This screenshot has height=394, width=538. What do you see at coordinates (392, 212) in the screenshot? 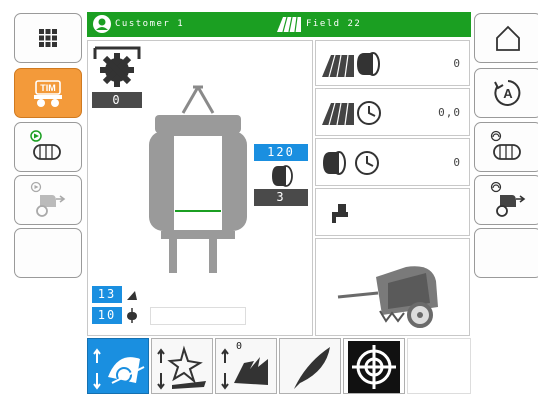
I see `net-wrap-tile` at bounding box center [392, 212].